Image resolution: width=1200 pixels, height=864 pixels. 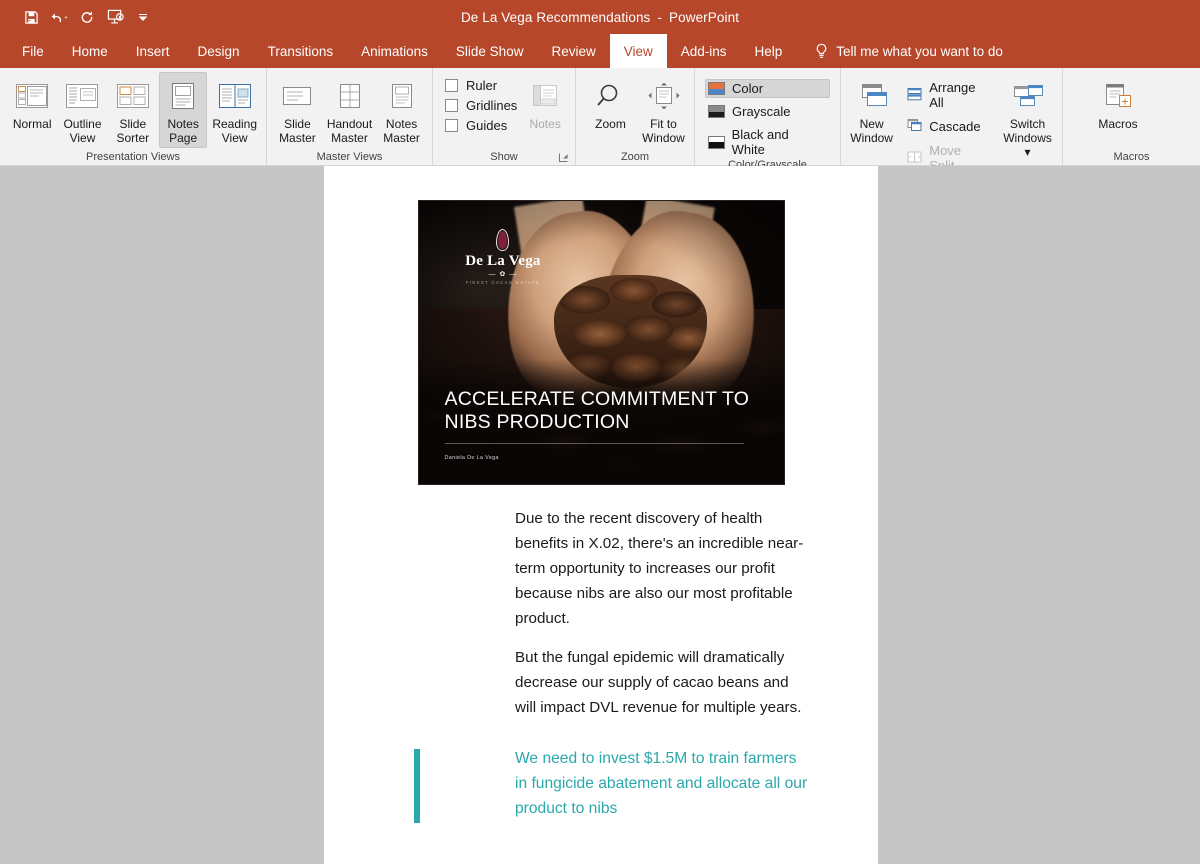 I want to click on tab-home: Home, so click(x=90, y=51).